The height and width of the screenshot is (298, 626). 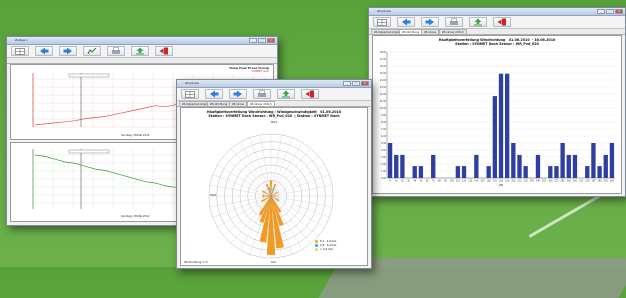 I want to click on y-tick-label: 0.00, so click(x=383, y=178).